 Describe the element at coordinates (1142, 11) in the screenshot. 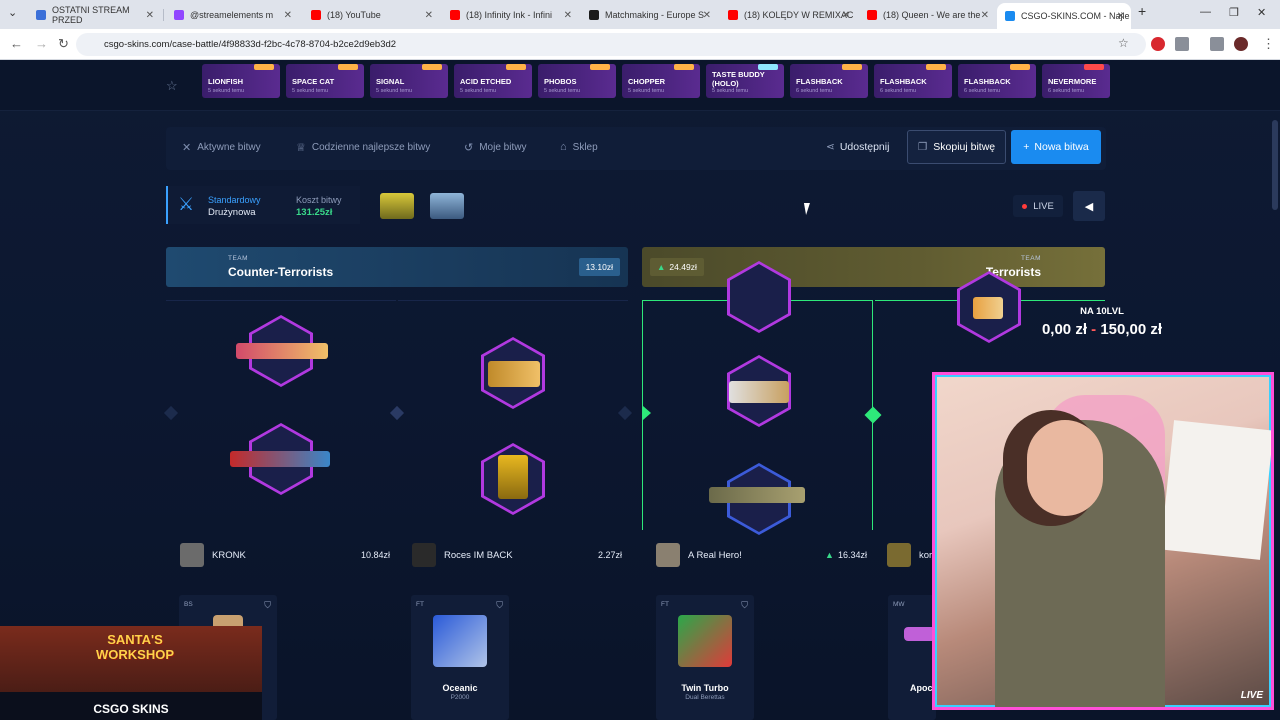

I see `new-tab-icon: +` at that location.